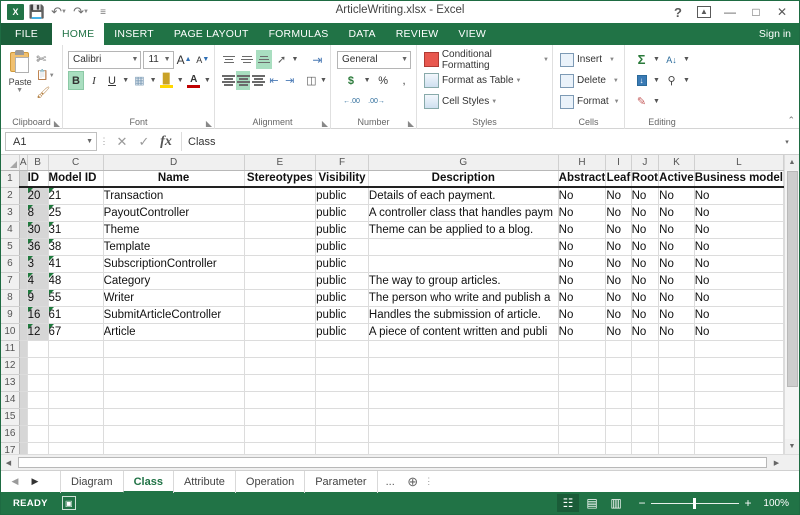  I want to click on cell-J11, so click(645, 349).